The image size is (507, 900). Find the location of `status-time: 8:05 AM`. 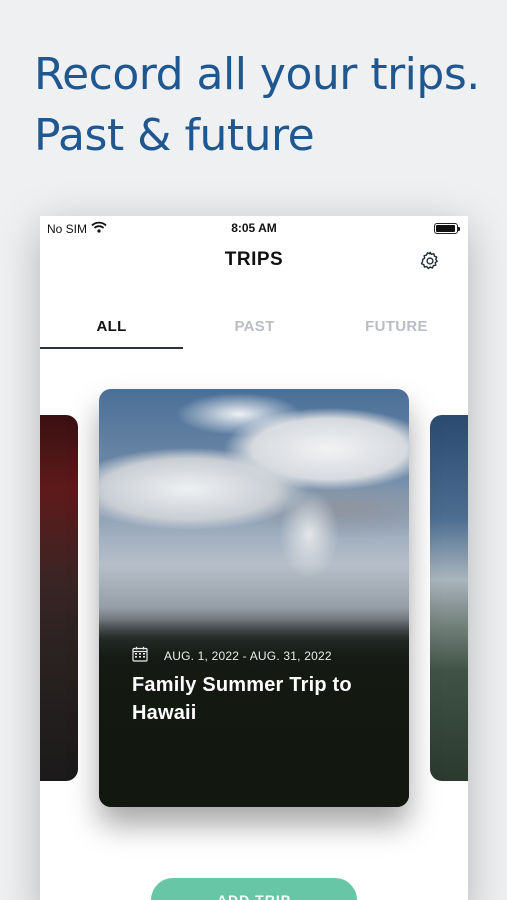

status-time: 8:05 AM is located at coordinates (254, 228).